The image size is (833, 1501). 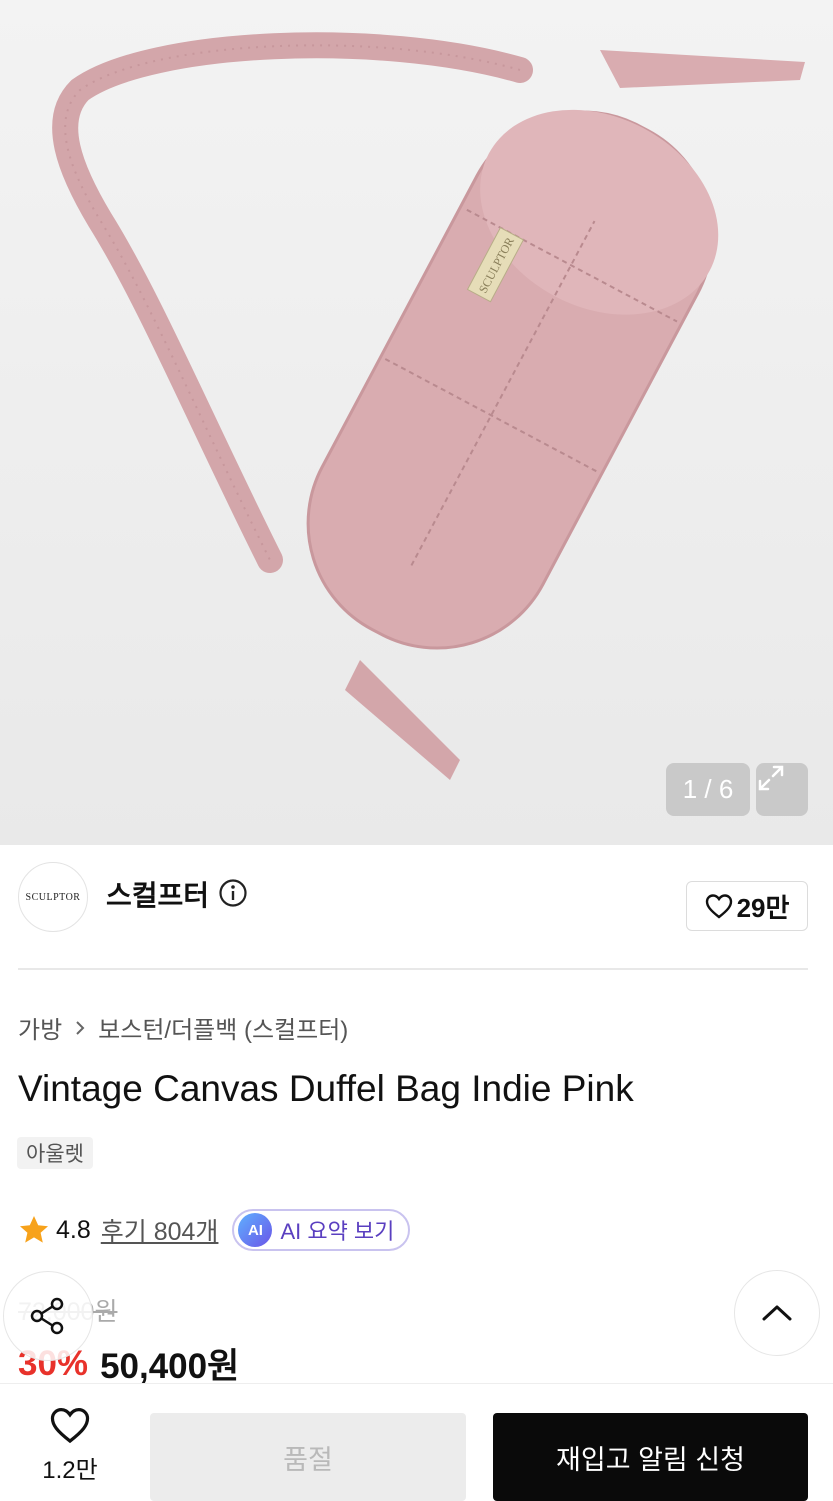 I want to click on chevron-right-icon, so click(x=80, y=1027).